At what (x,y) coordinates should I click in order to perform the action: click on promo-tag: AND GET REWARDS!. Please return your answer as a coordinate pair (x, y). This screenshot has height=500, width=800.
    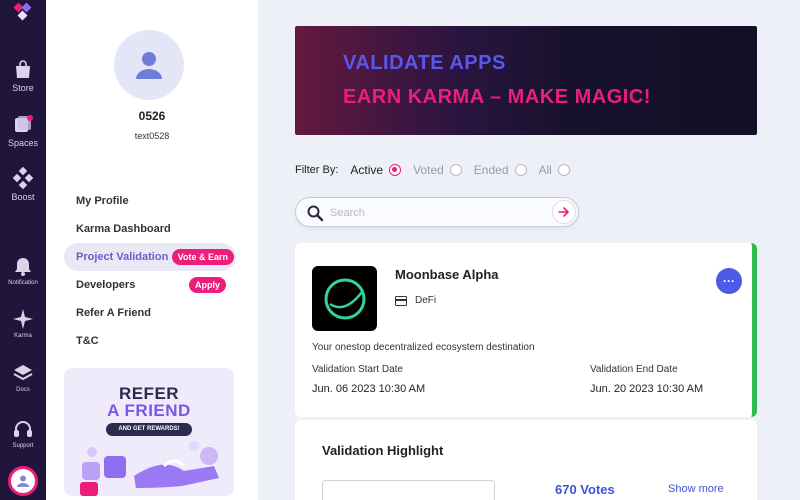
    Looking at the image, I should click on (149, 429).